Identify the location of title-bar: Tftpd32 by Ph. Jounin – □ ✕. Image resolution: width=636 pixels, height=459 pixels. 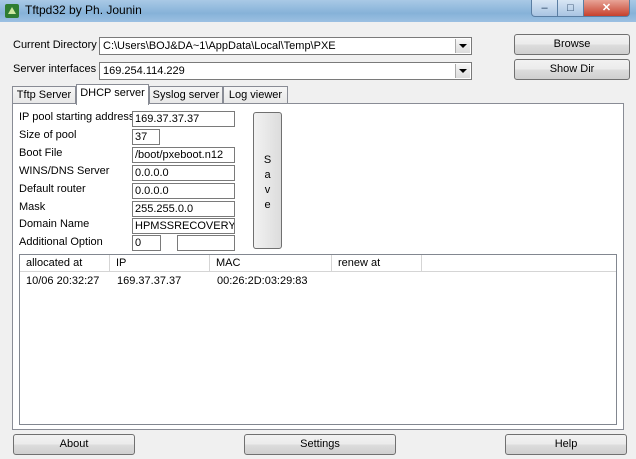
(318, 11).